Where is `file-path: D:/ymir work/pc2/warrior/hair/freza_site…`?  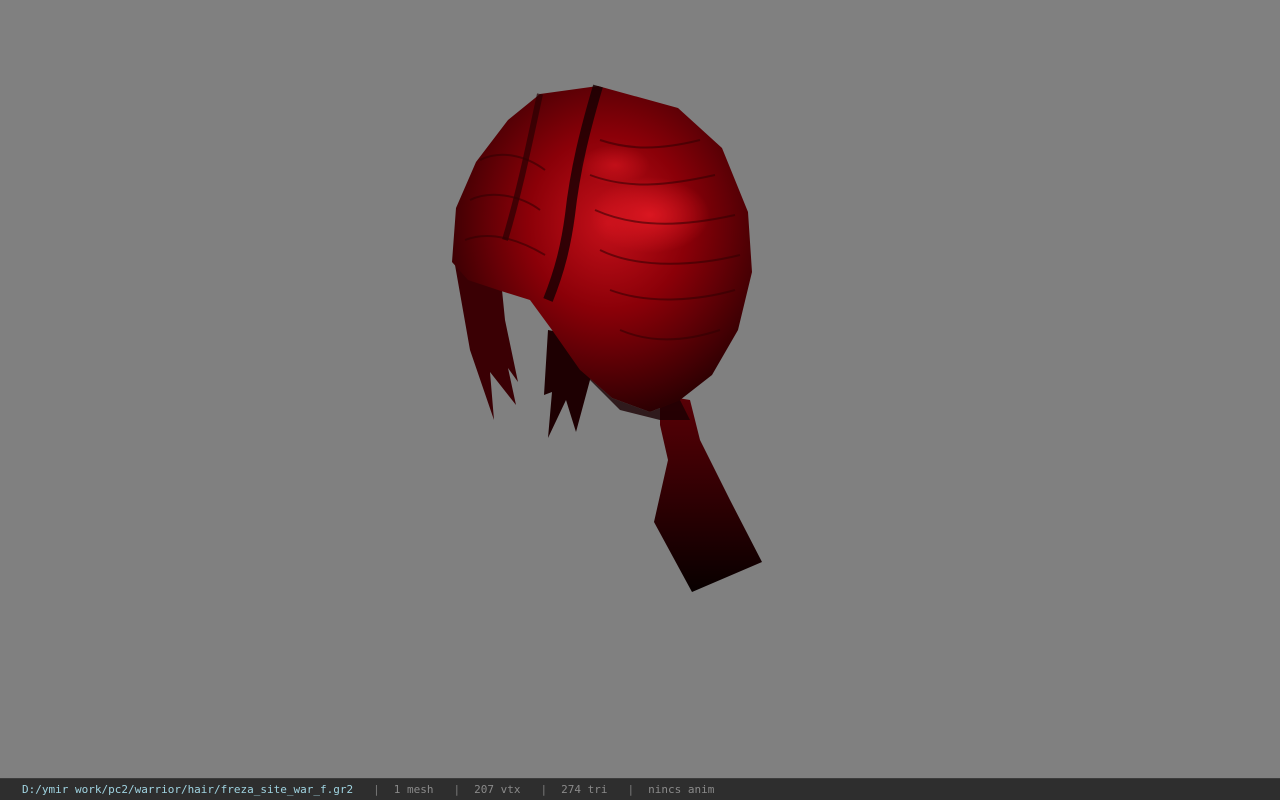
file-path: D:/ymir work/pc2/warrior/hair/freza_site… is located at coordinates (188, 789).